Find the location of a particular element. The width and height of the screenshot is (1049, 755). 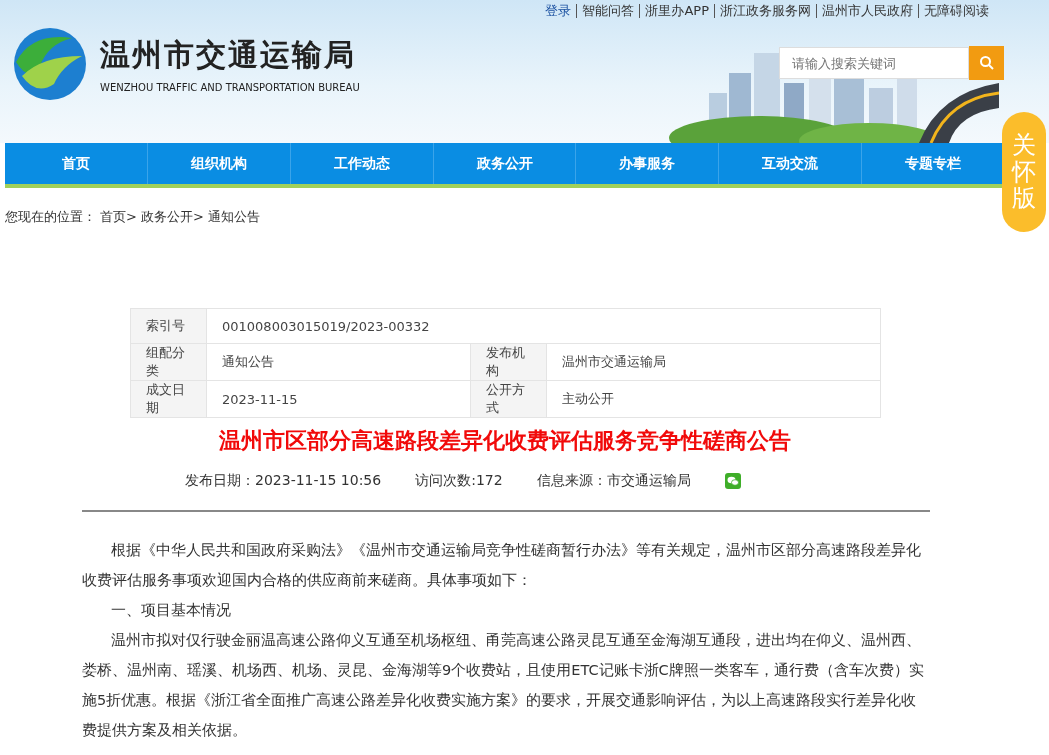

table-label: 索引号 is located at coordinates (168, 326).